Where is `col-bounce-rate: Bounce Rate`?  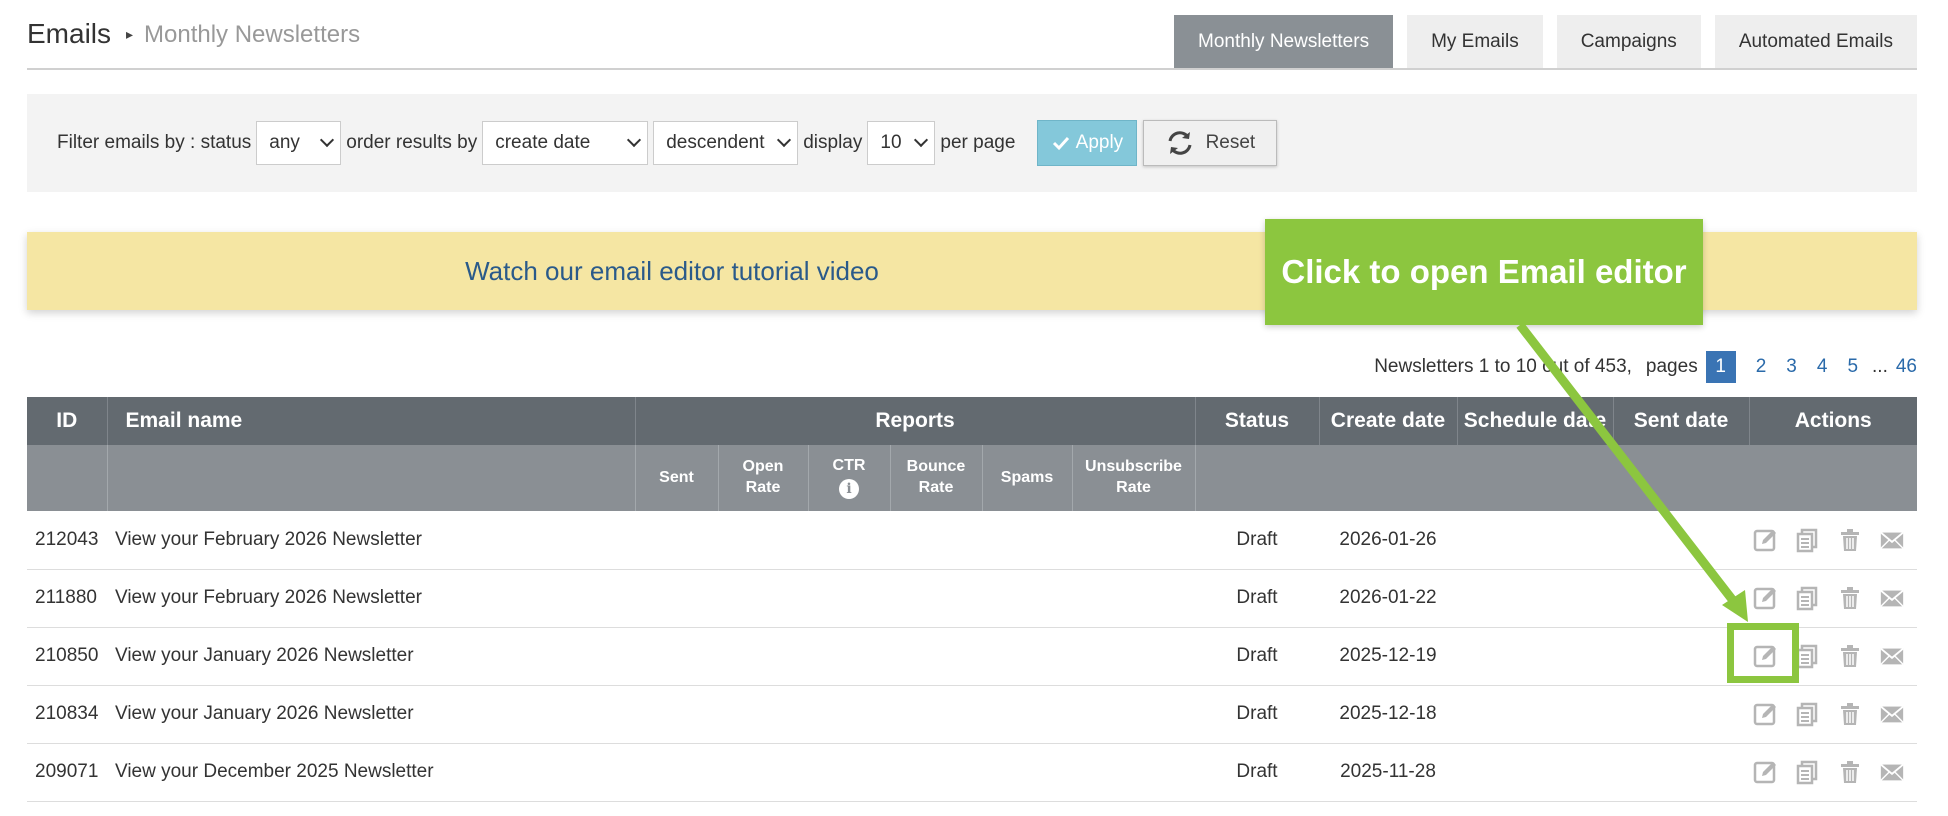 col-bounce-rate: Bounce Rate is located at coordinates (935, 478).